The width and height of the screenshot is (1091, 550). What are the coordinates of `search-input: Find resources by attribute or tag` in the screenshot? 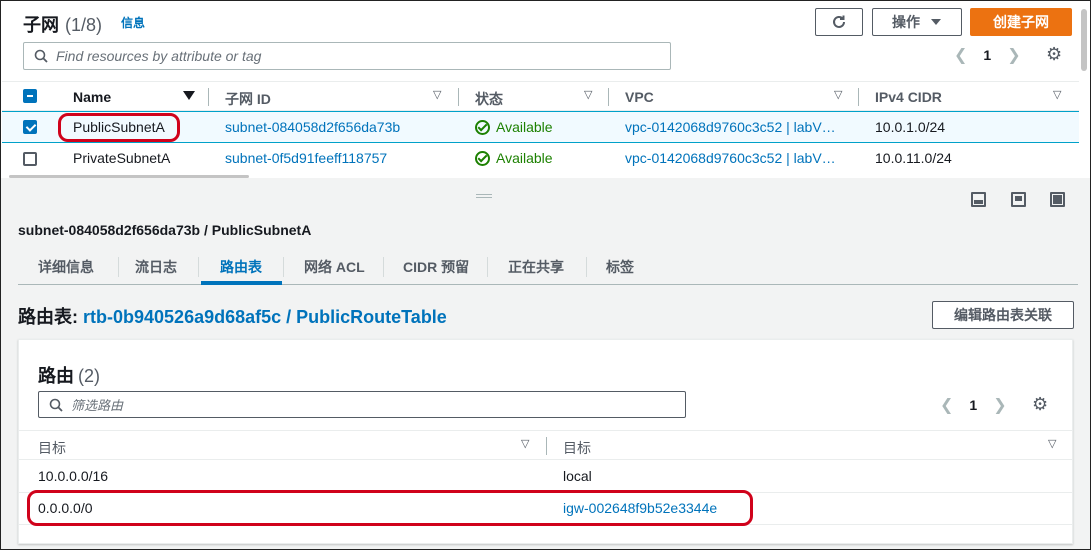 It's located at (347, 56).